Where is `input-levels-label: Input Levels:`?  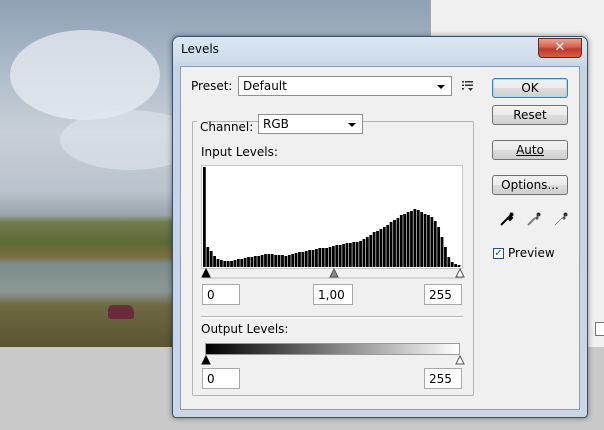 input-levels-label: Input Levels: is located at coordinates (239, 152).